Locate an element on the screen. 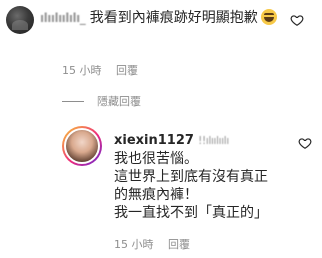 Image resolution: width=322 pixels, height=258 pixels. reply-meta: 15 小時 回覆 is located at coordinates (152, 244).